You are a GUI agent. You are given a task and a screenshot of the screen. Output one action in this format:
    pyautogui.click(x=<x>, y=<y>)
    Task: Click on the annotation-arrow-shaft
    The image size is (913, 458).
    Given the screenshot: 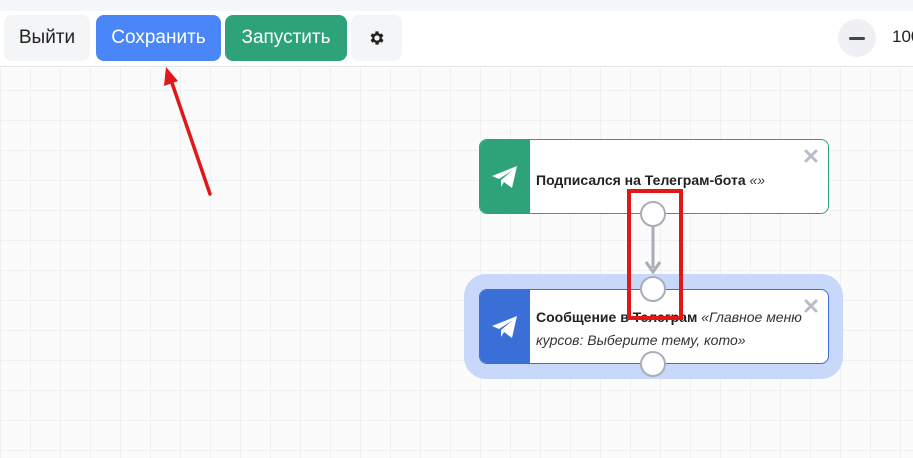 What is the action you would take?
    pyautogui.click(x=190, y=137)
    